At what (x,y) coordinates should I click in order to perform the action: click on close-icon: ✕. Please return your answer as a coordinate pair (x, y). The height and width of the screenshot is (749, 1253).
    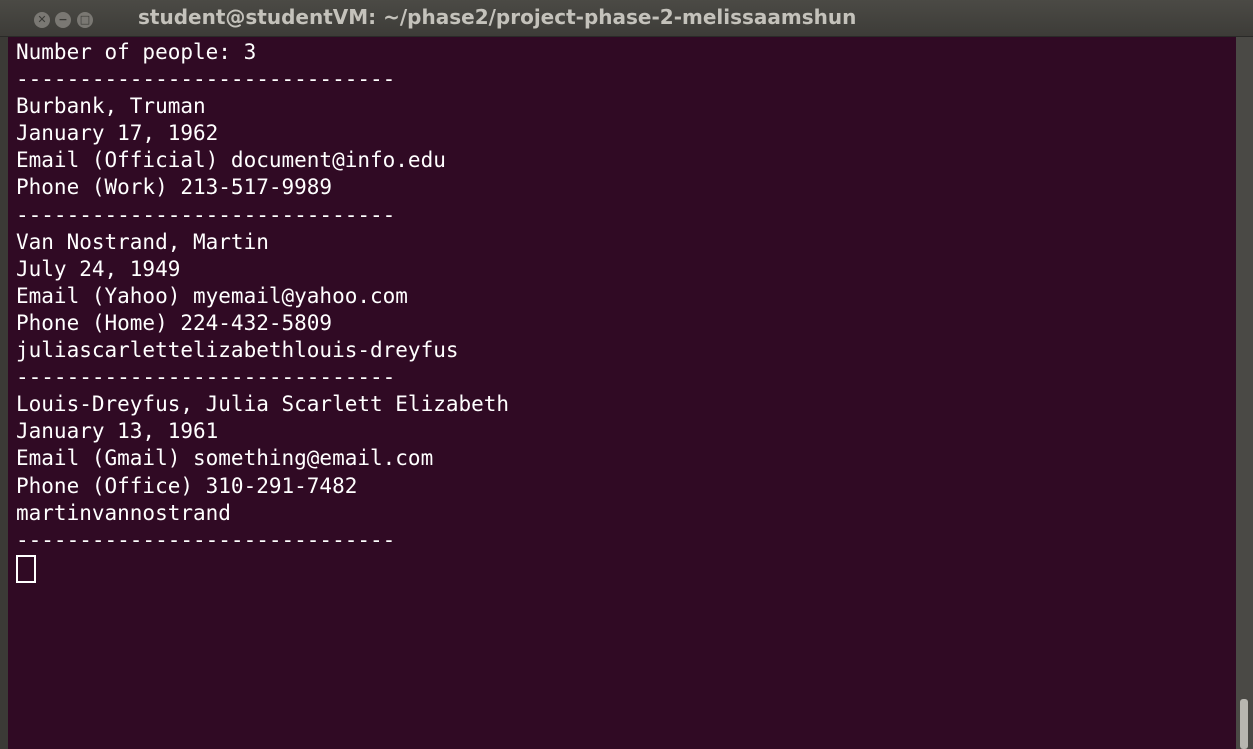
    Looking at the image, I should click on (42, 20).